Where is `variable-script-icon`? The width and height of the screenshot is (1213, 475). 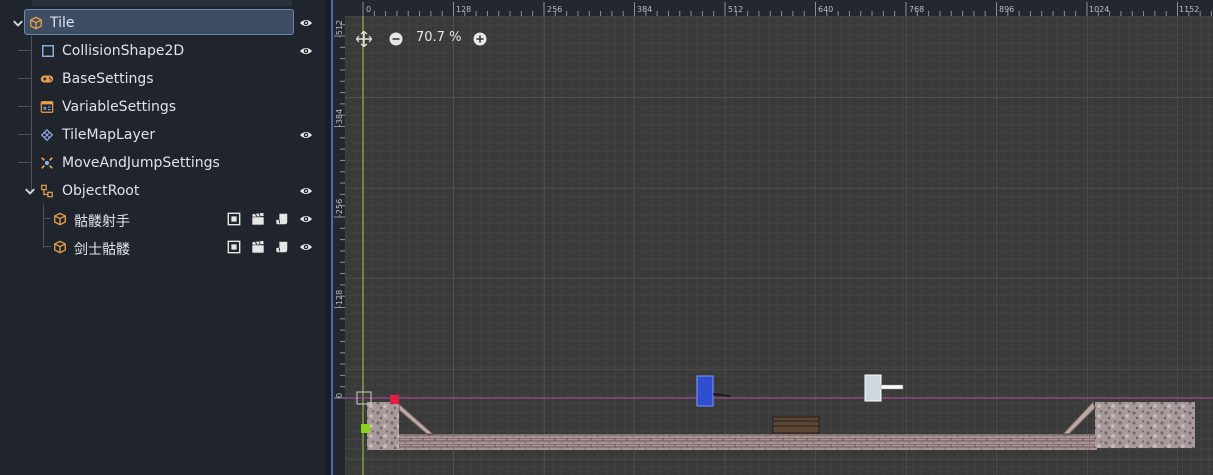
variable-script-icon is located at coordinates (47, 107).